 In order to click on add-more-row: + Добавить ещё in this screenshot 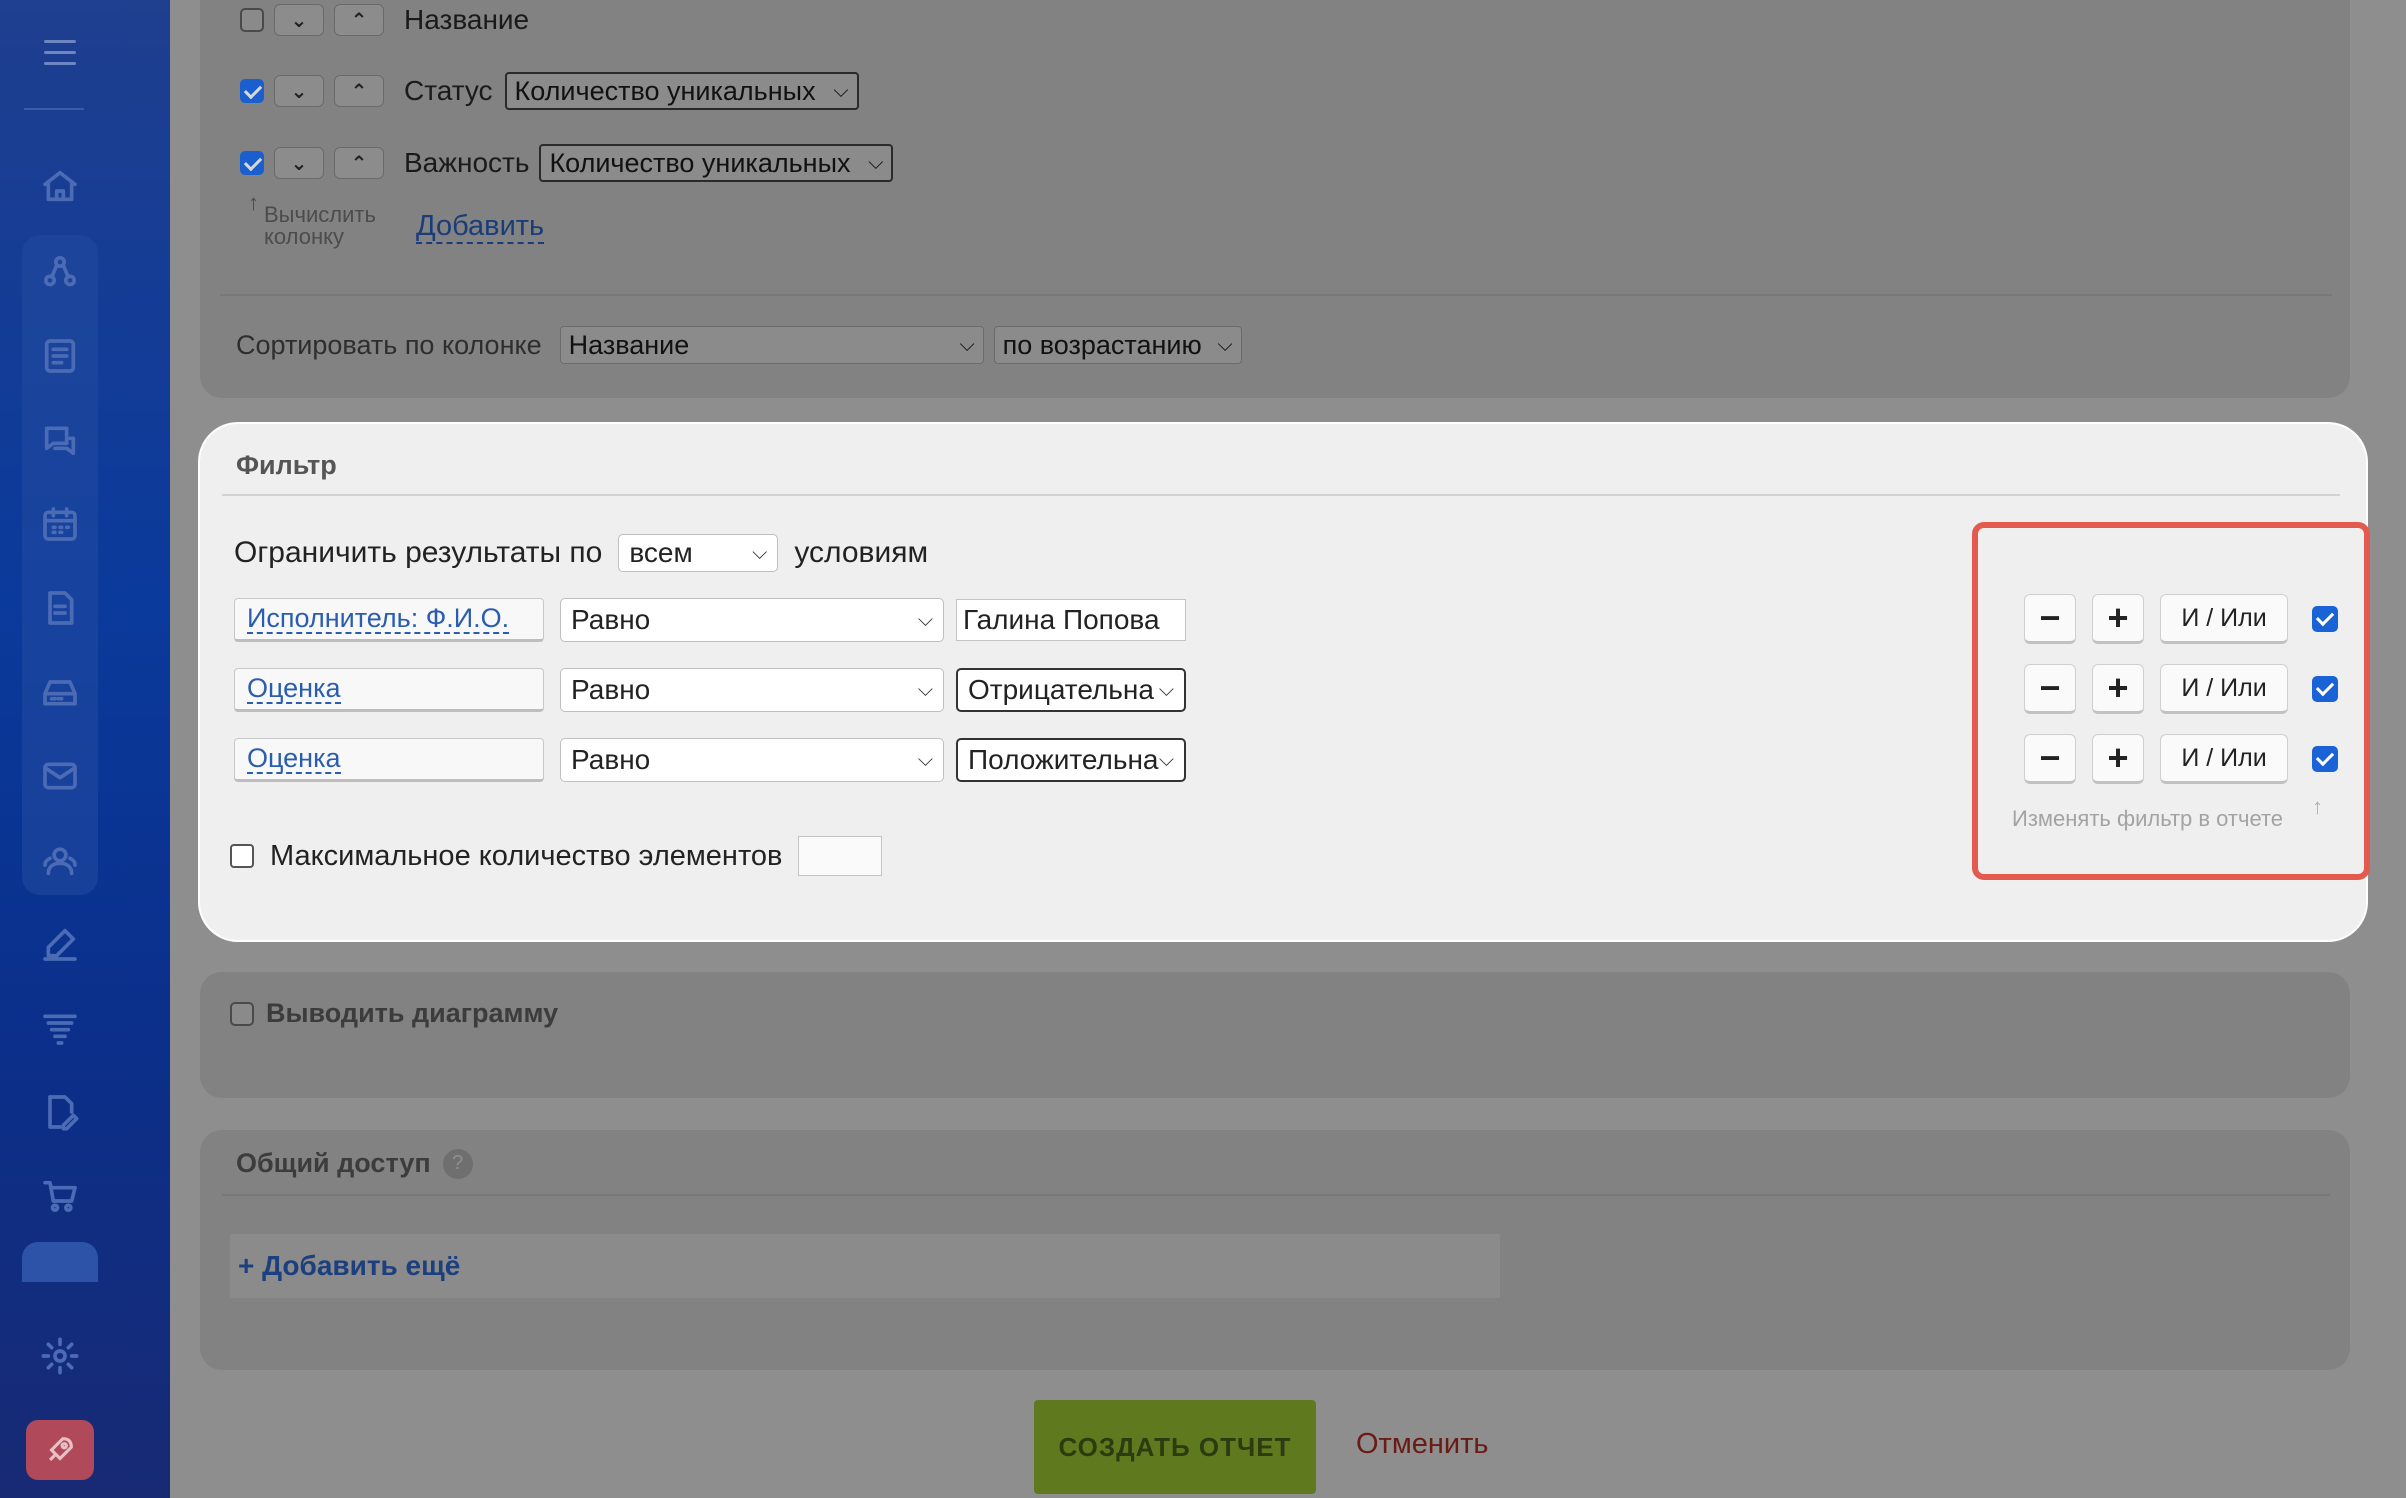, I will do `click(865, 1266)`.